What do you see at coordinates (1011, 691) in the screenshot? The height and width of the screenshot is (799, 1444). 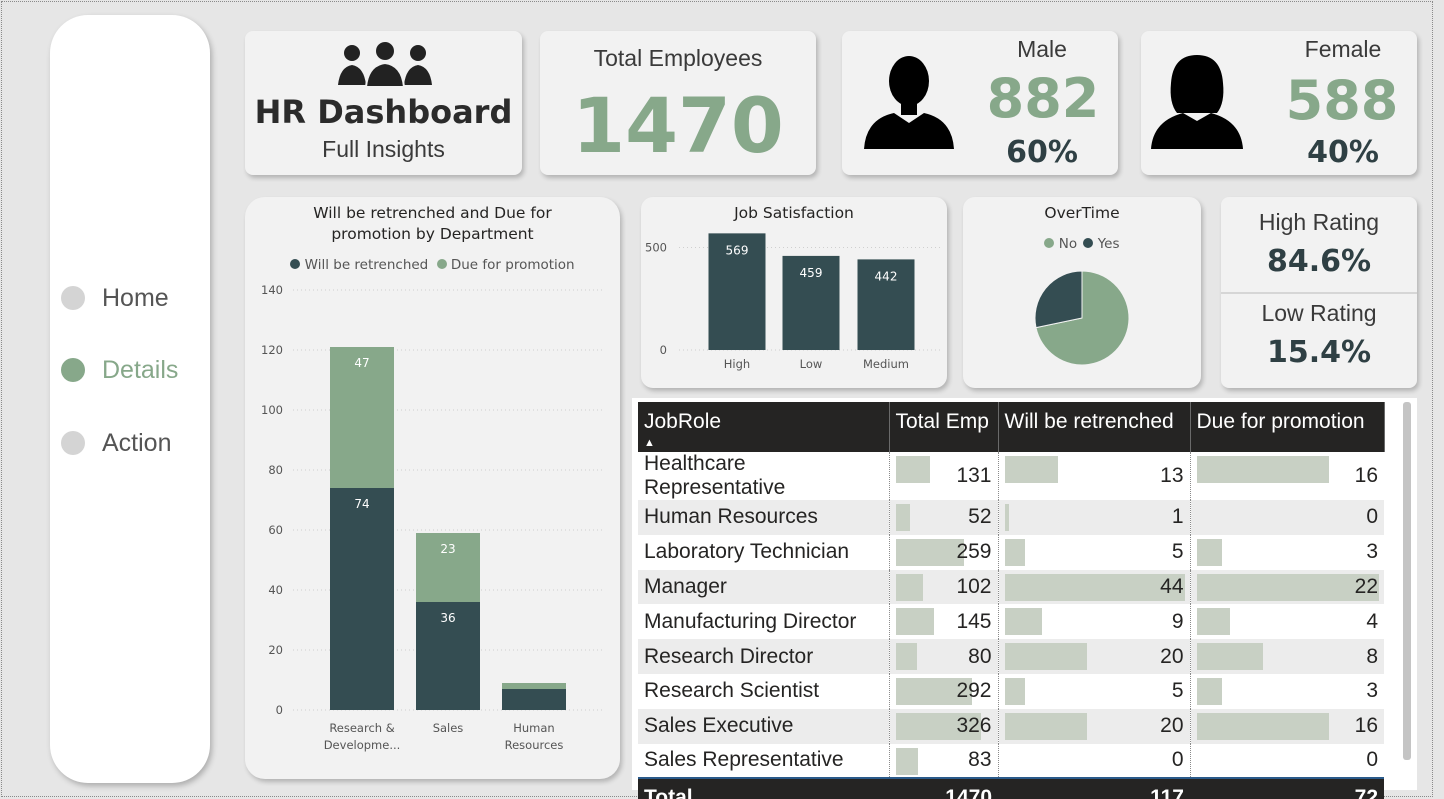 I see `table-row: Research Scientist 292 5 3` at bounding box center [1011, 691].